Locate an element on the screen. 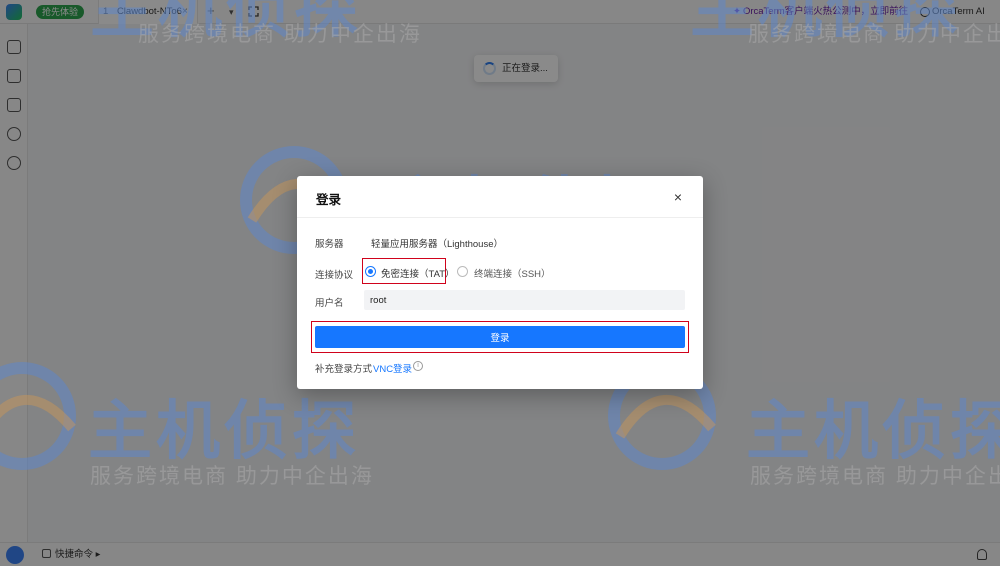 The image size is (1000, 566). close-icon: × is located at coordinates (678, 197).